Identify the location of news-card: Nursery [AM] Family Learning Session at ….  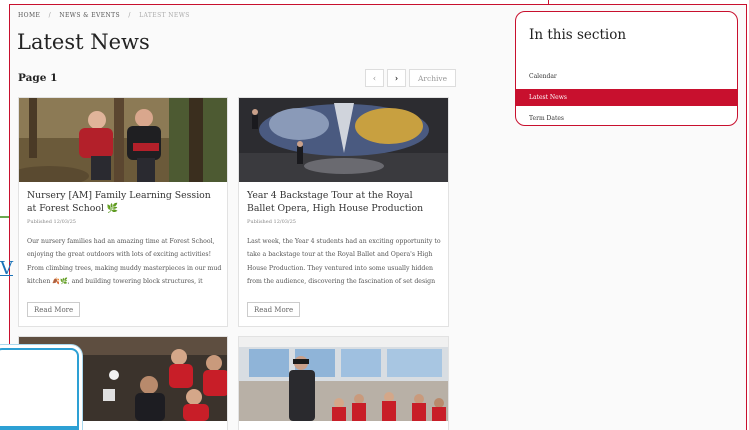
(123, 212).